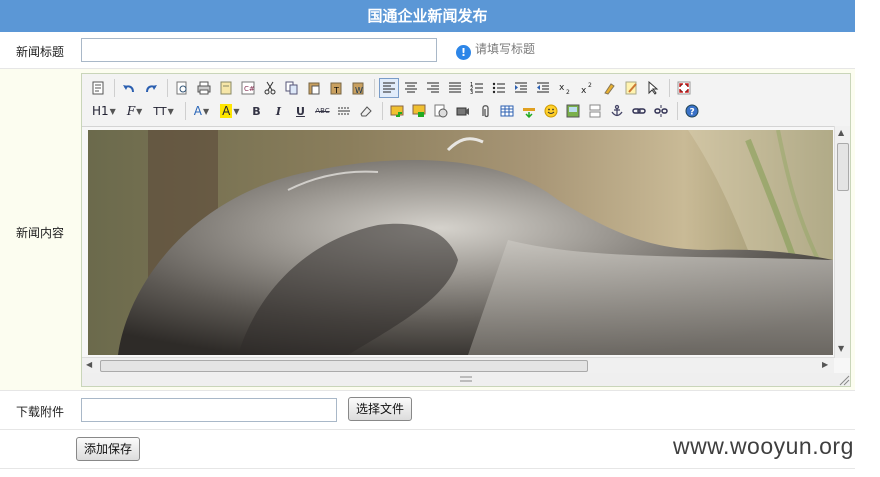 Image resolution: width=880 pixels, height=477 pixels. I want to click on template-icon, so click(226, 88).